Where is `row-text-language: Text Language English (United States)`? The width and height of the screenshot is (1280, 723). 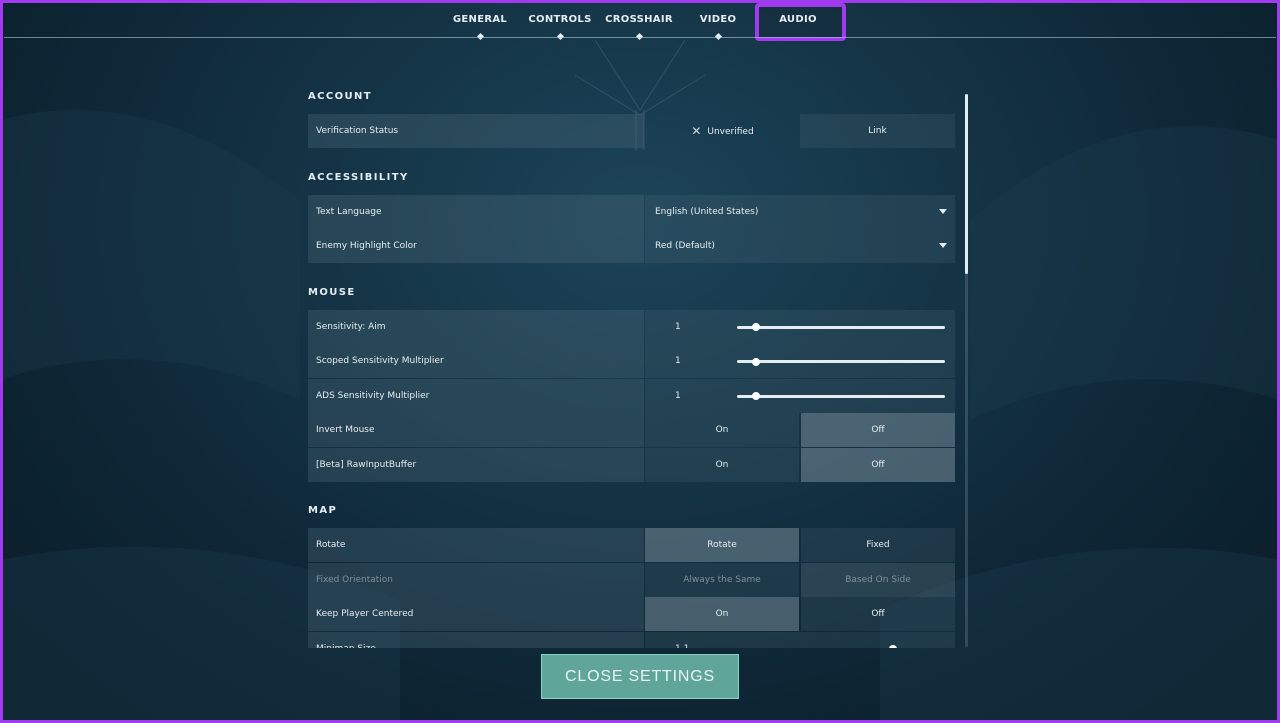
row-text-language: Text Language English (United States) is located at coordinates (631, 211).